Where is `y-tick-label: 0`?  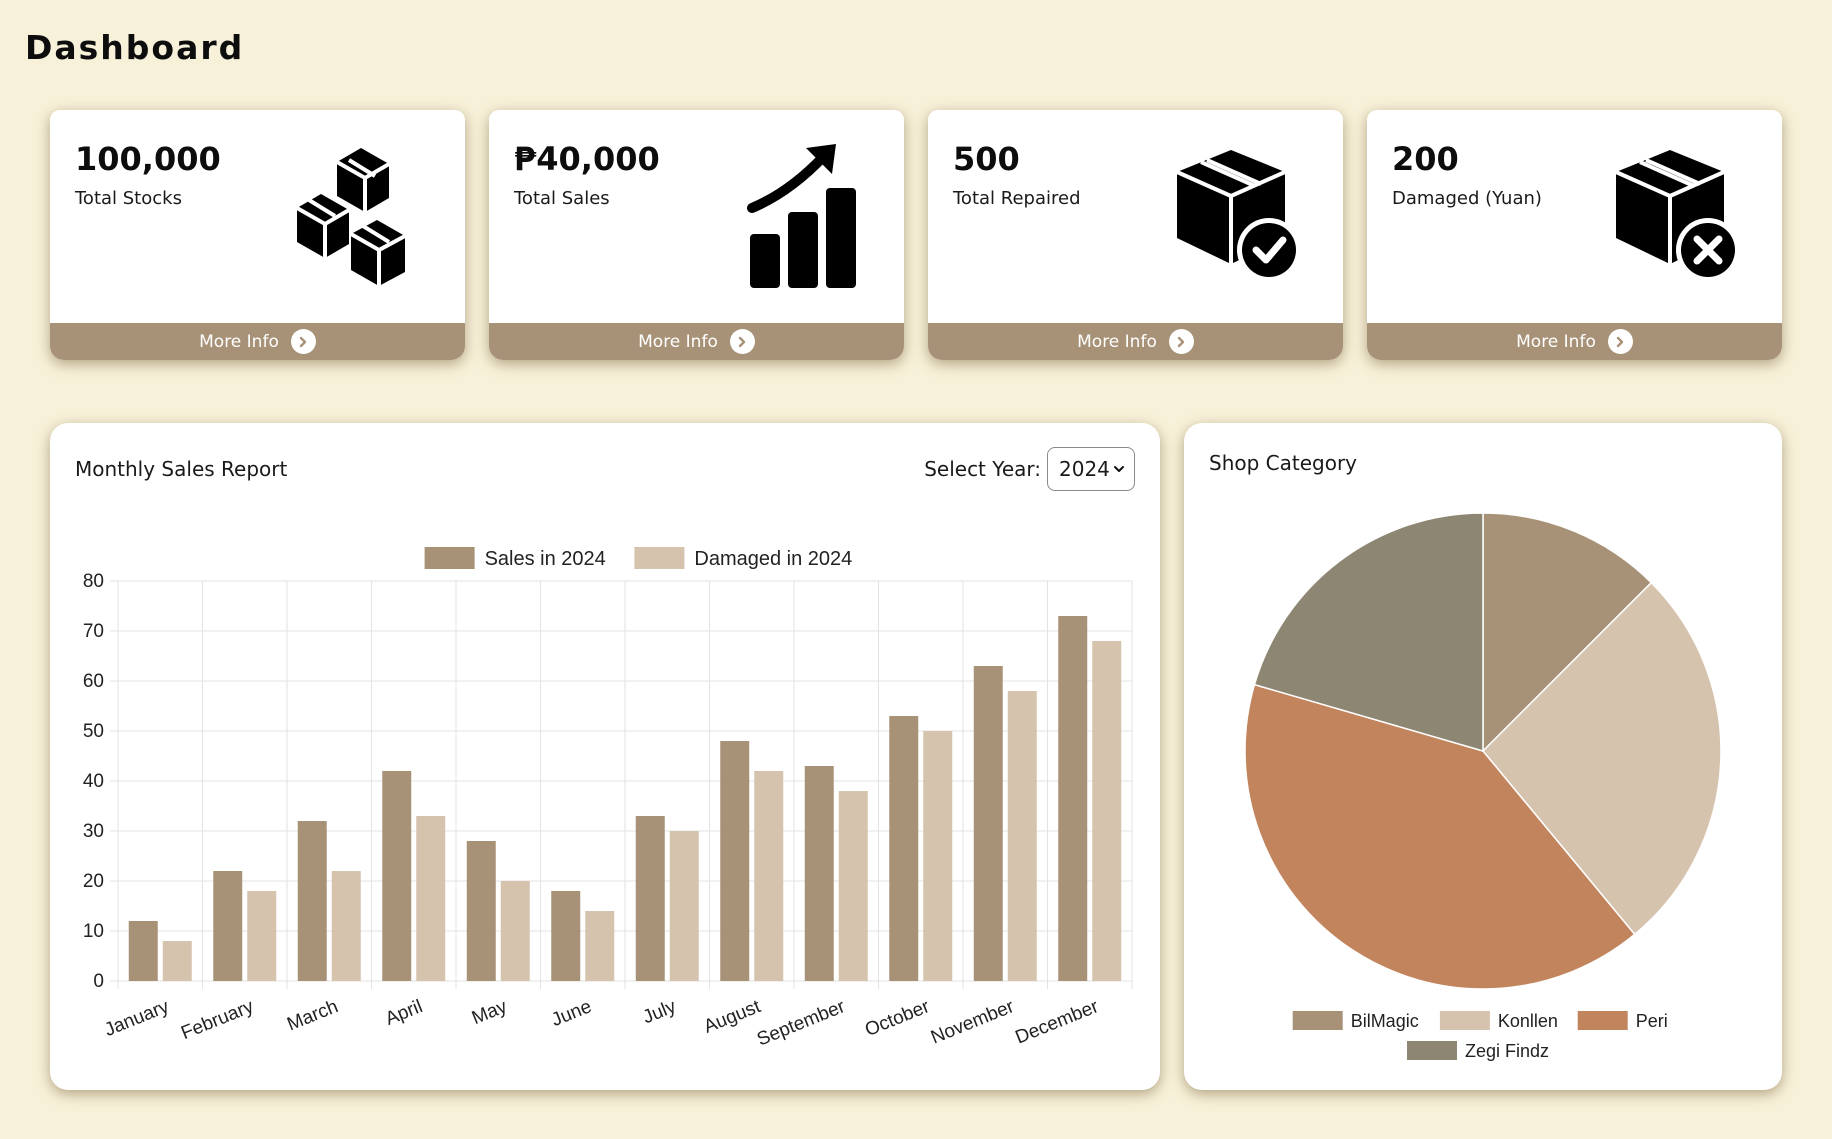
y-tick-label: 0 is located at coordinates (98, 981).